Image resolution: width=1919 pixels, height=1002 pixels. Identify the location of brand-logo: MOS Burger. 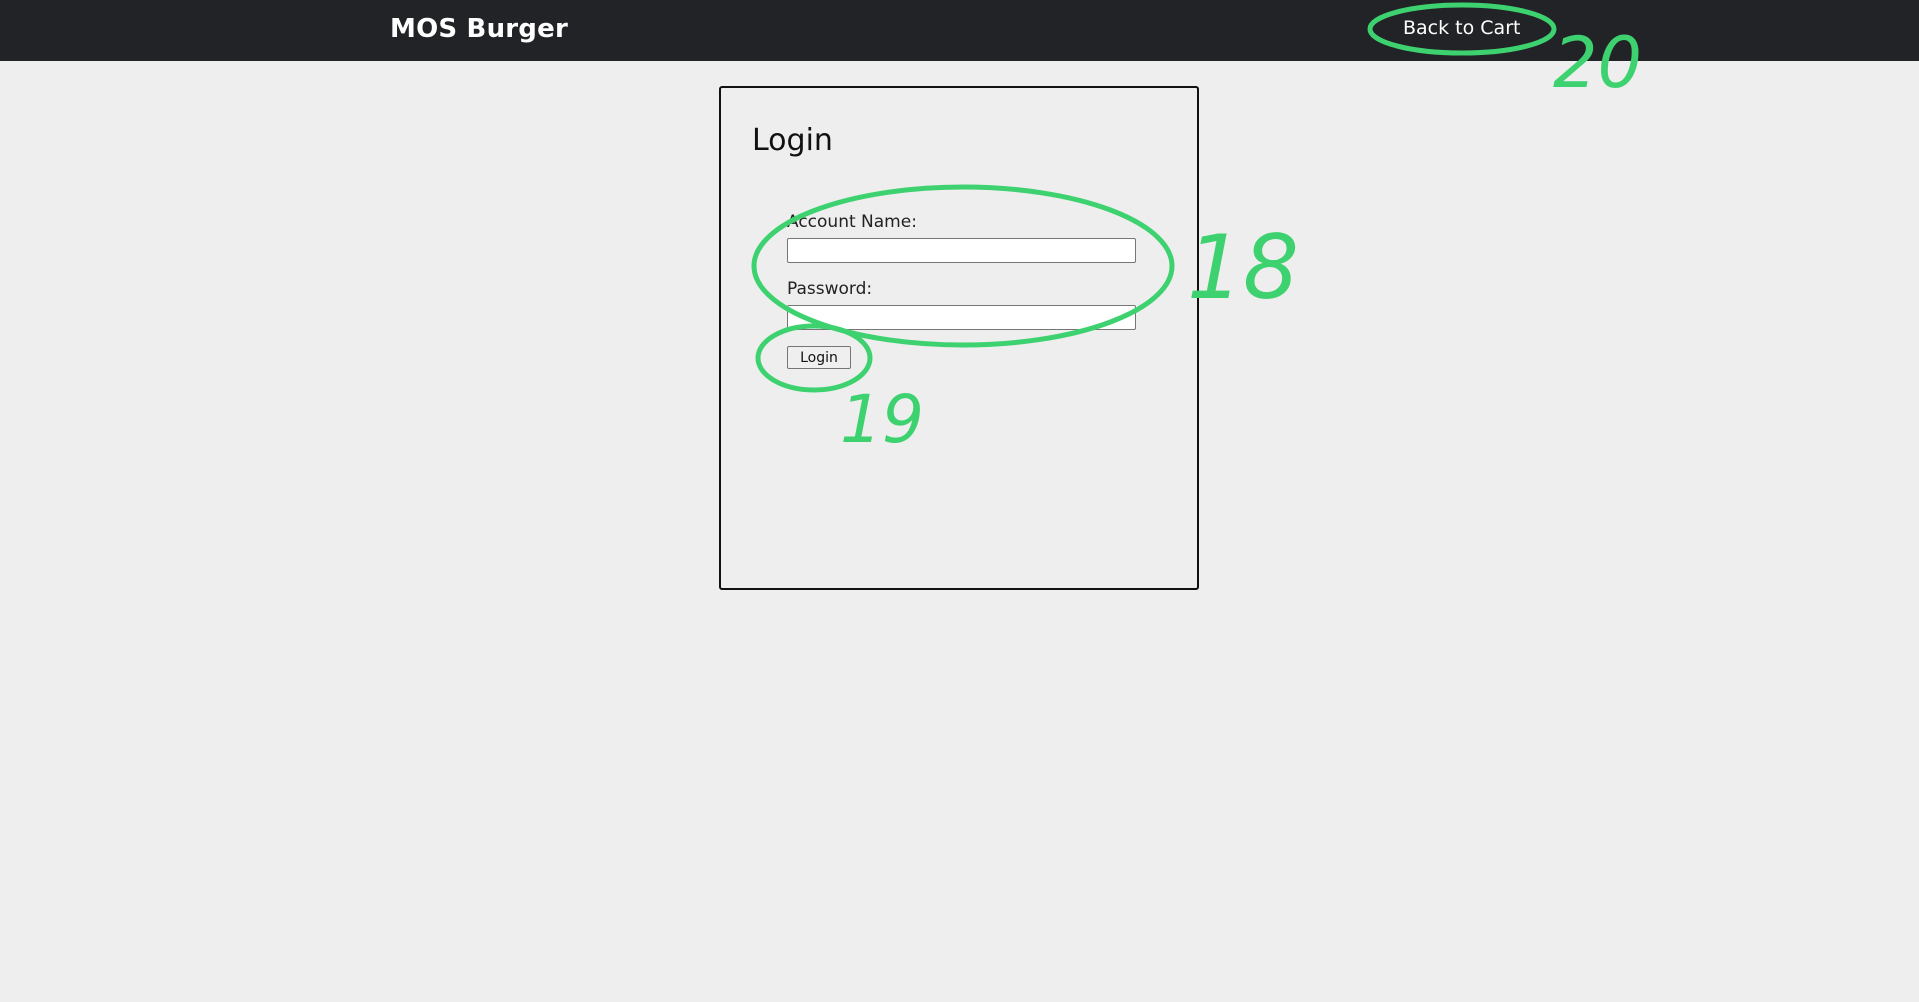
(479, 29).